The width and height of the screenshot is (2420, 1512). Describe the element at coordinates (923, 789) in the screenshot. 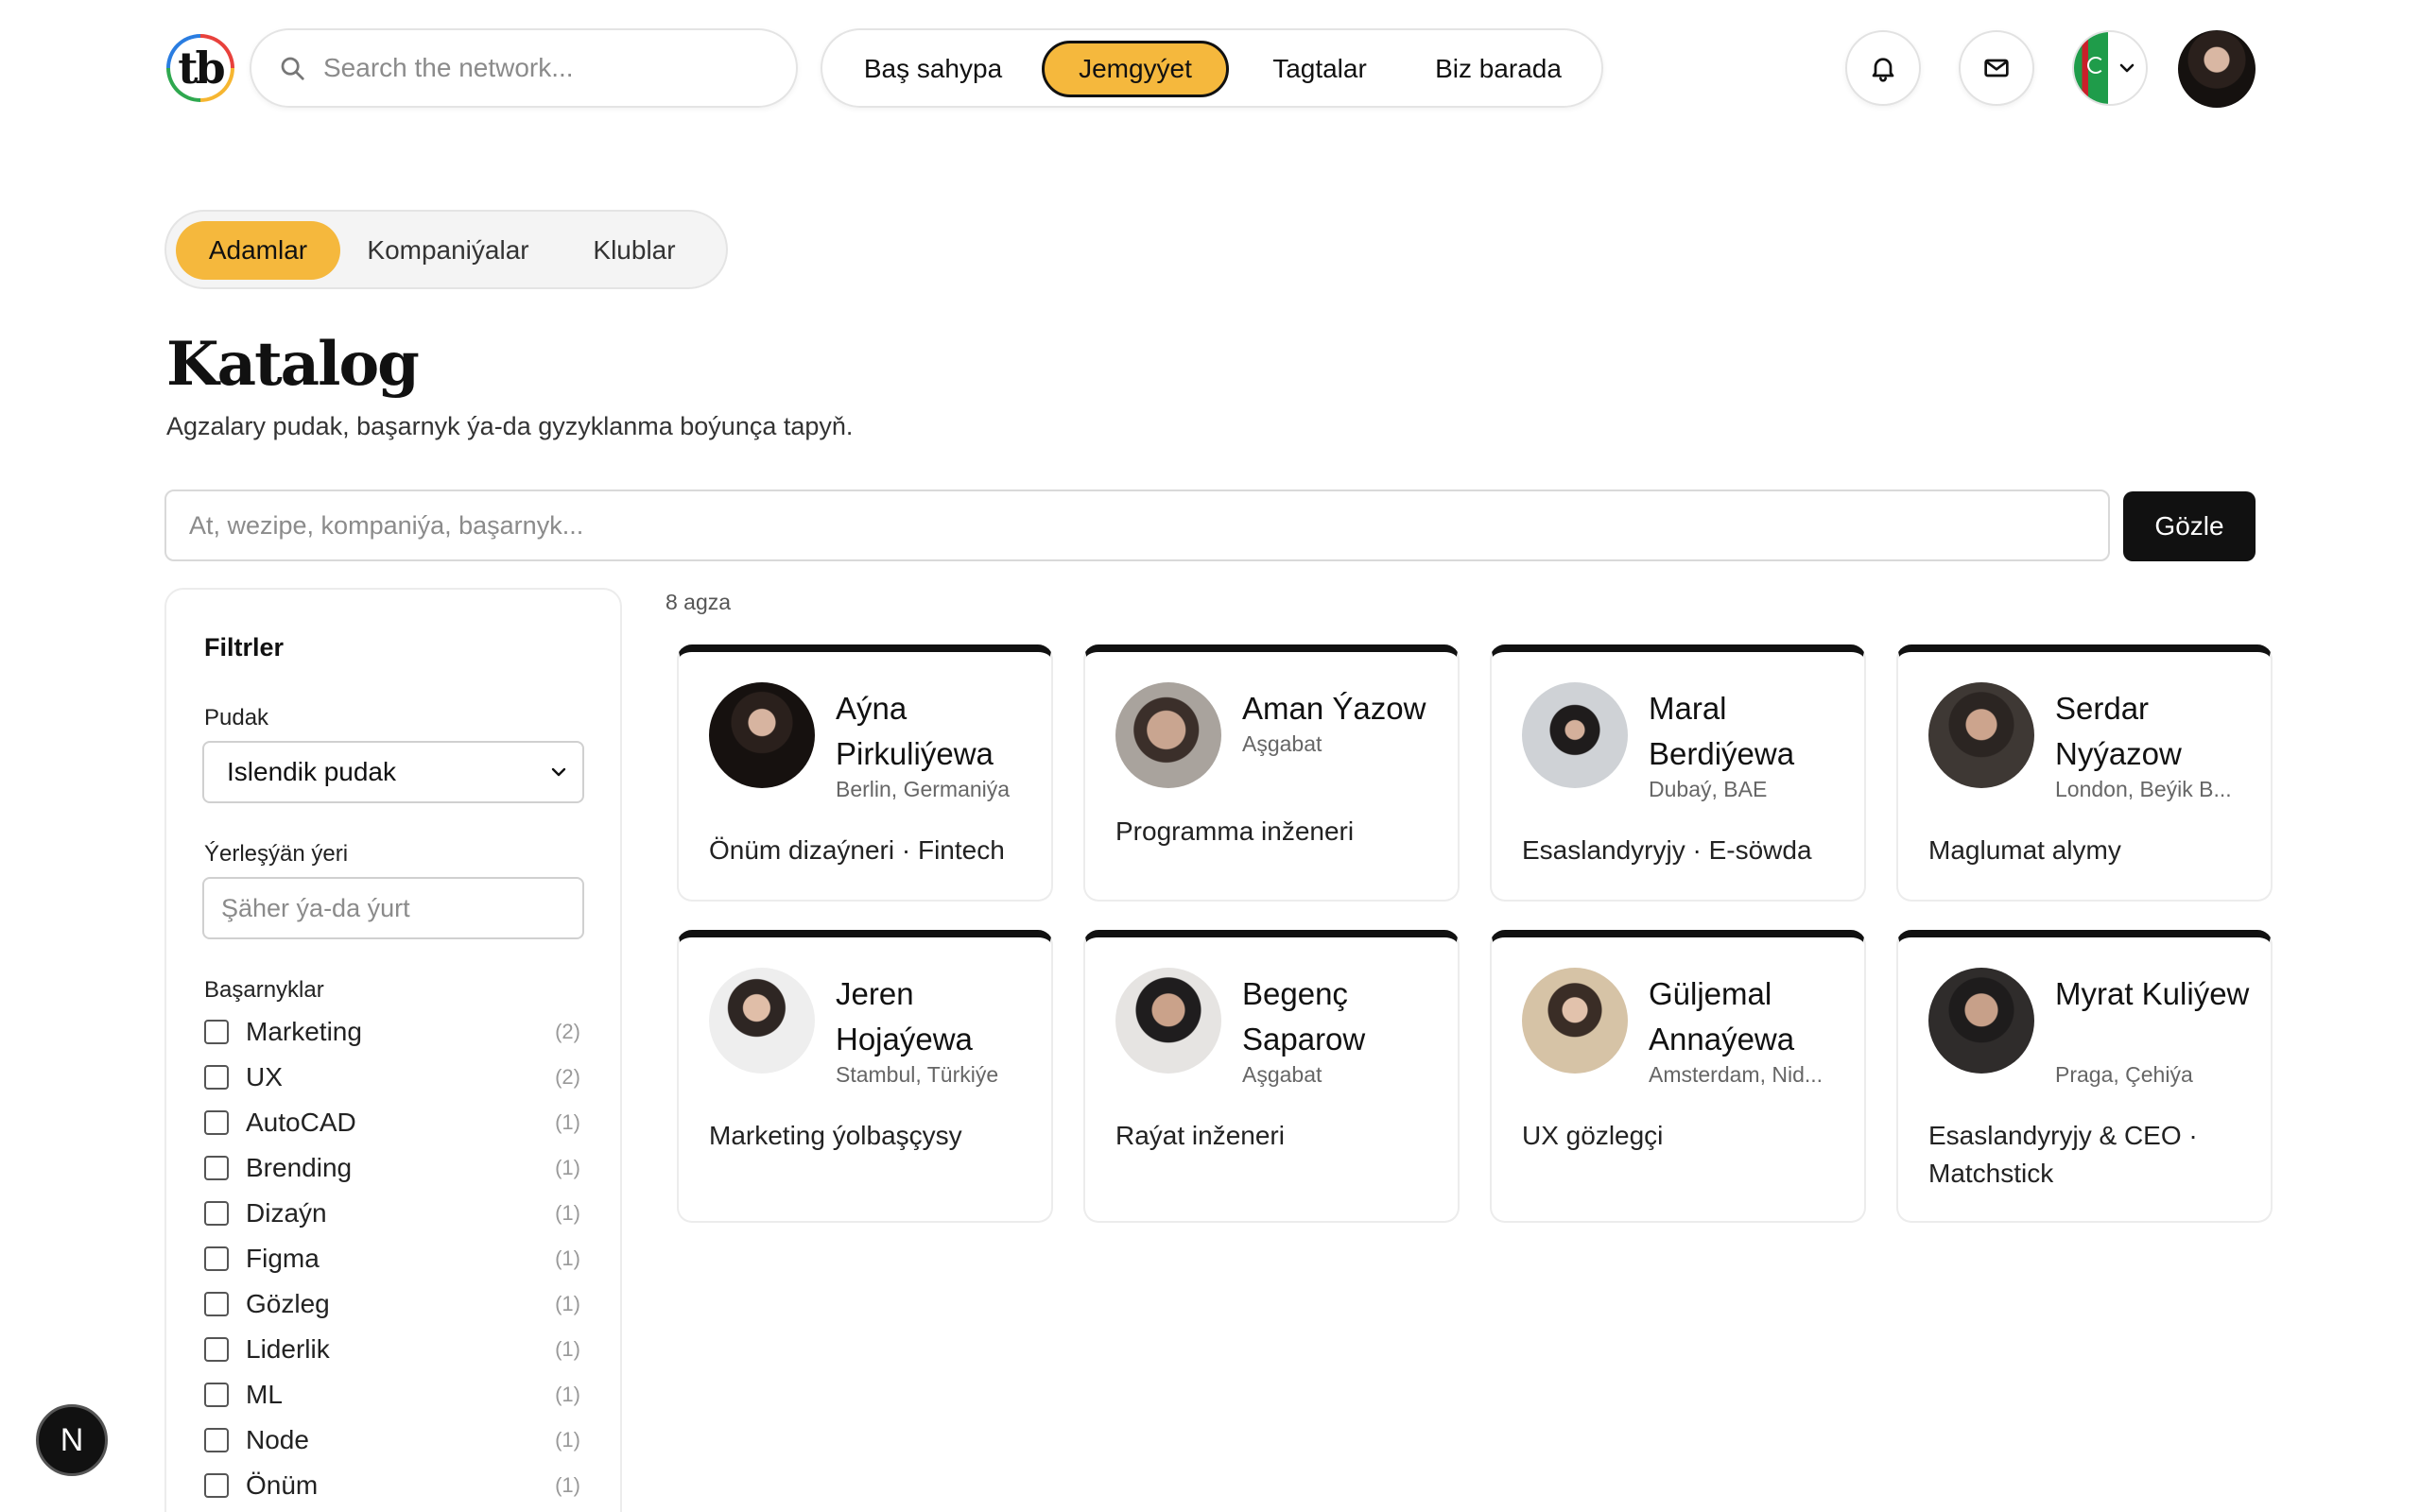

I see `member-location: Berlin, Germaniýa` at that location.